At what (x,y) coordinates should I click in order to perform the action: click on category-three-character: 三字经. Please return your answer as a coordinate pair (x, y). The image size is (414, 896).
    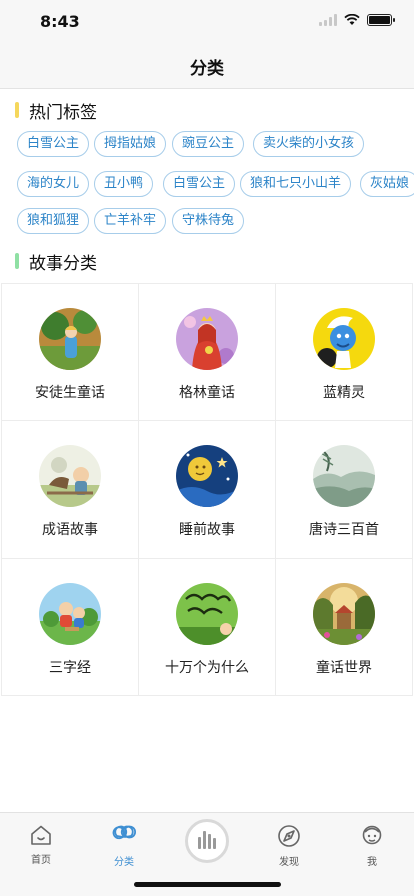
    Looking at the image, I should click on (70, 627).